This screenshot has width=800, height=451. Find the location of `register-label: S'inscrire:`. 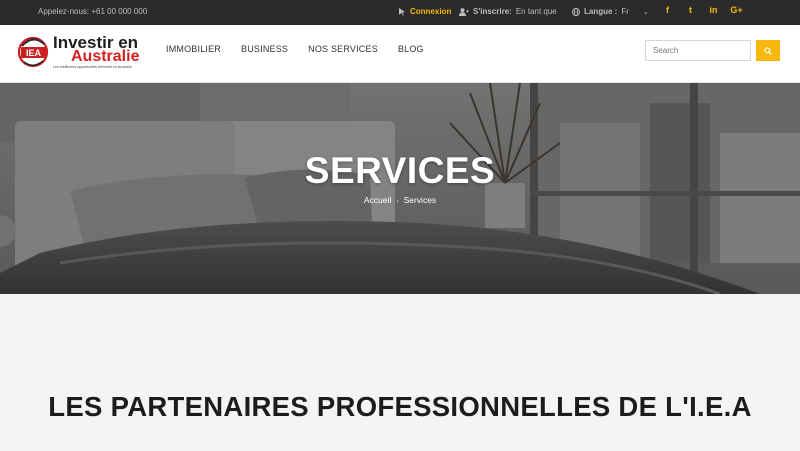

register-label: S'inscrire: is located at coordinates (492, 11).